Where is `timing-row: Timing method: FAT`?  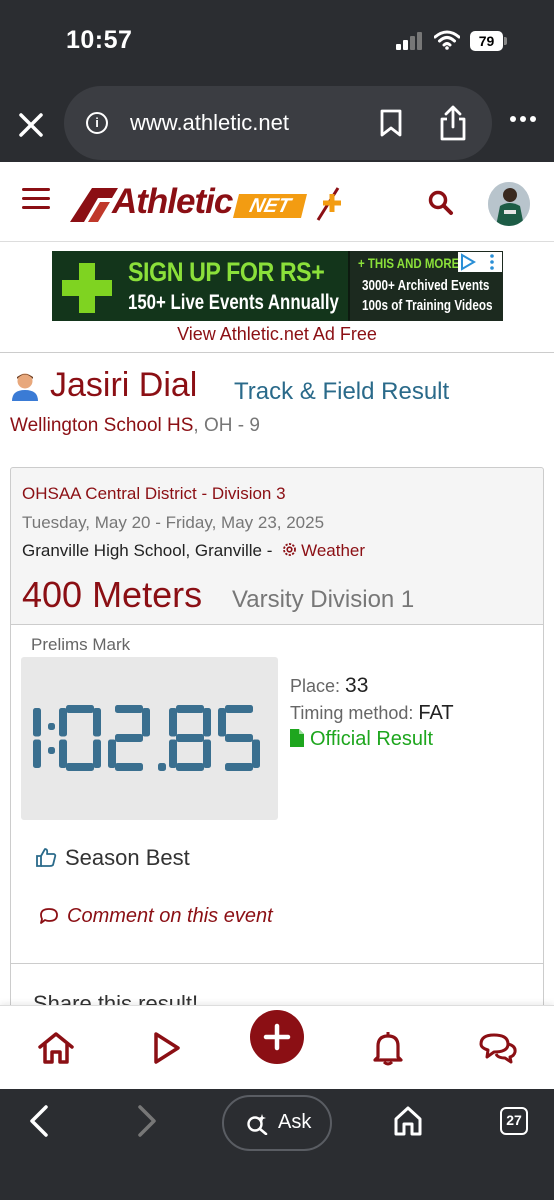 timing-row: Timing method: FAT is located at coordinates (372, 713).